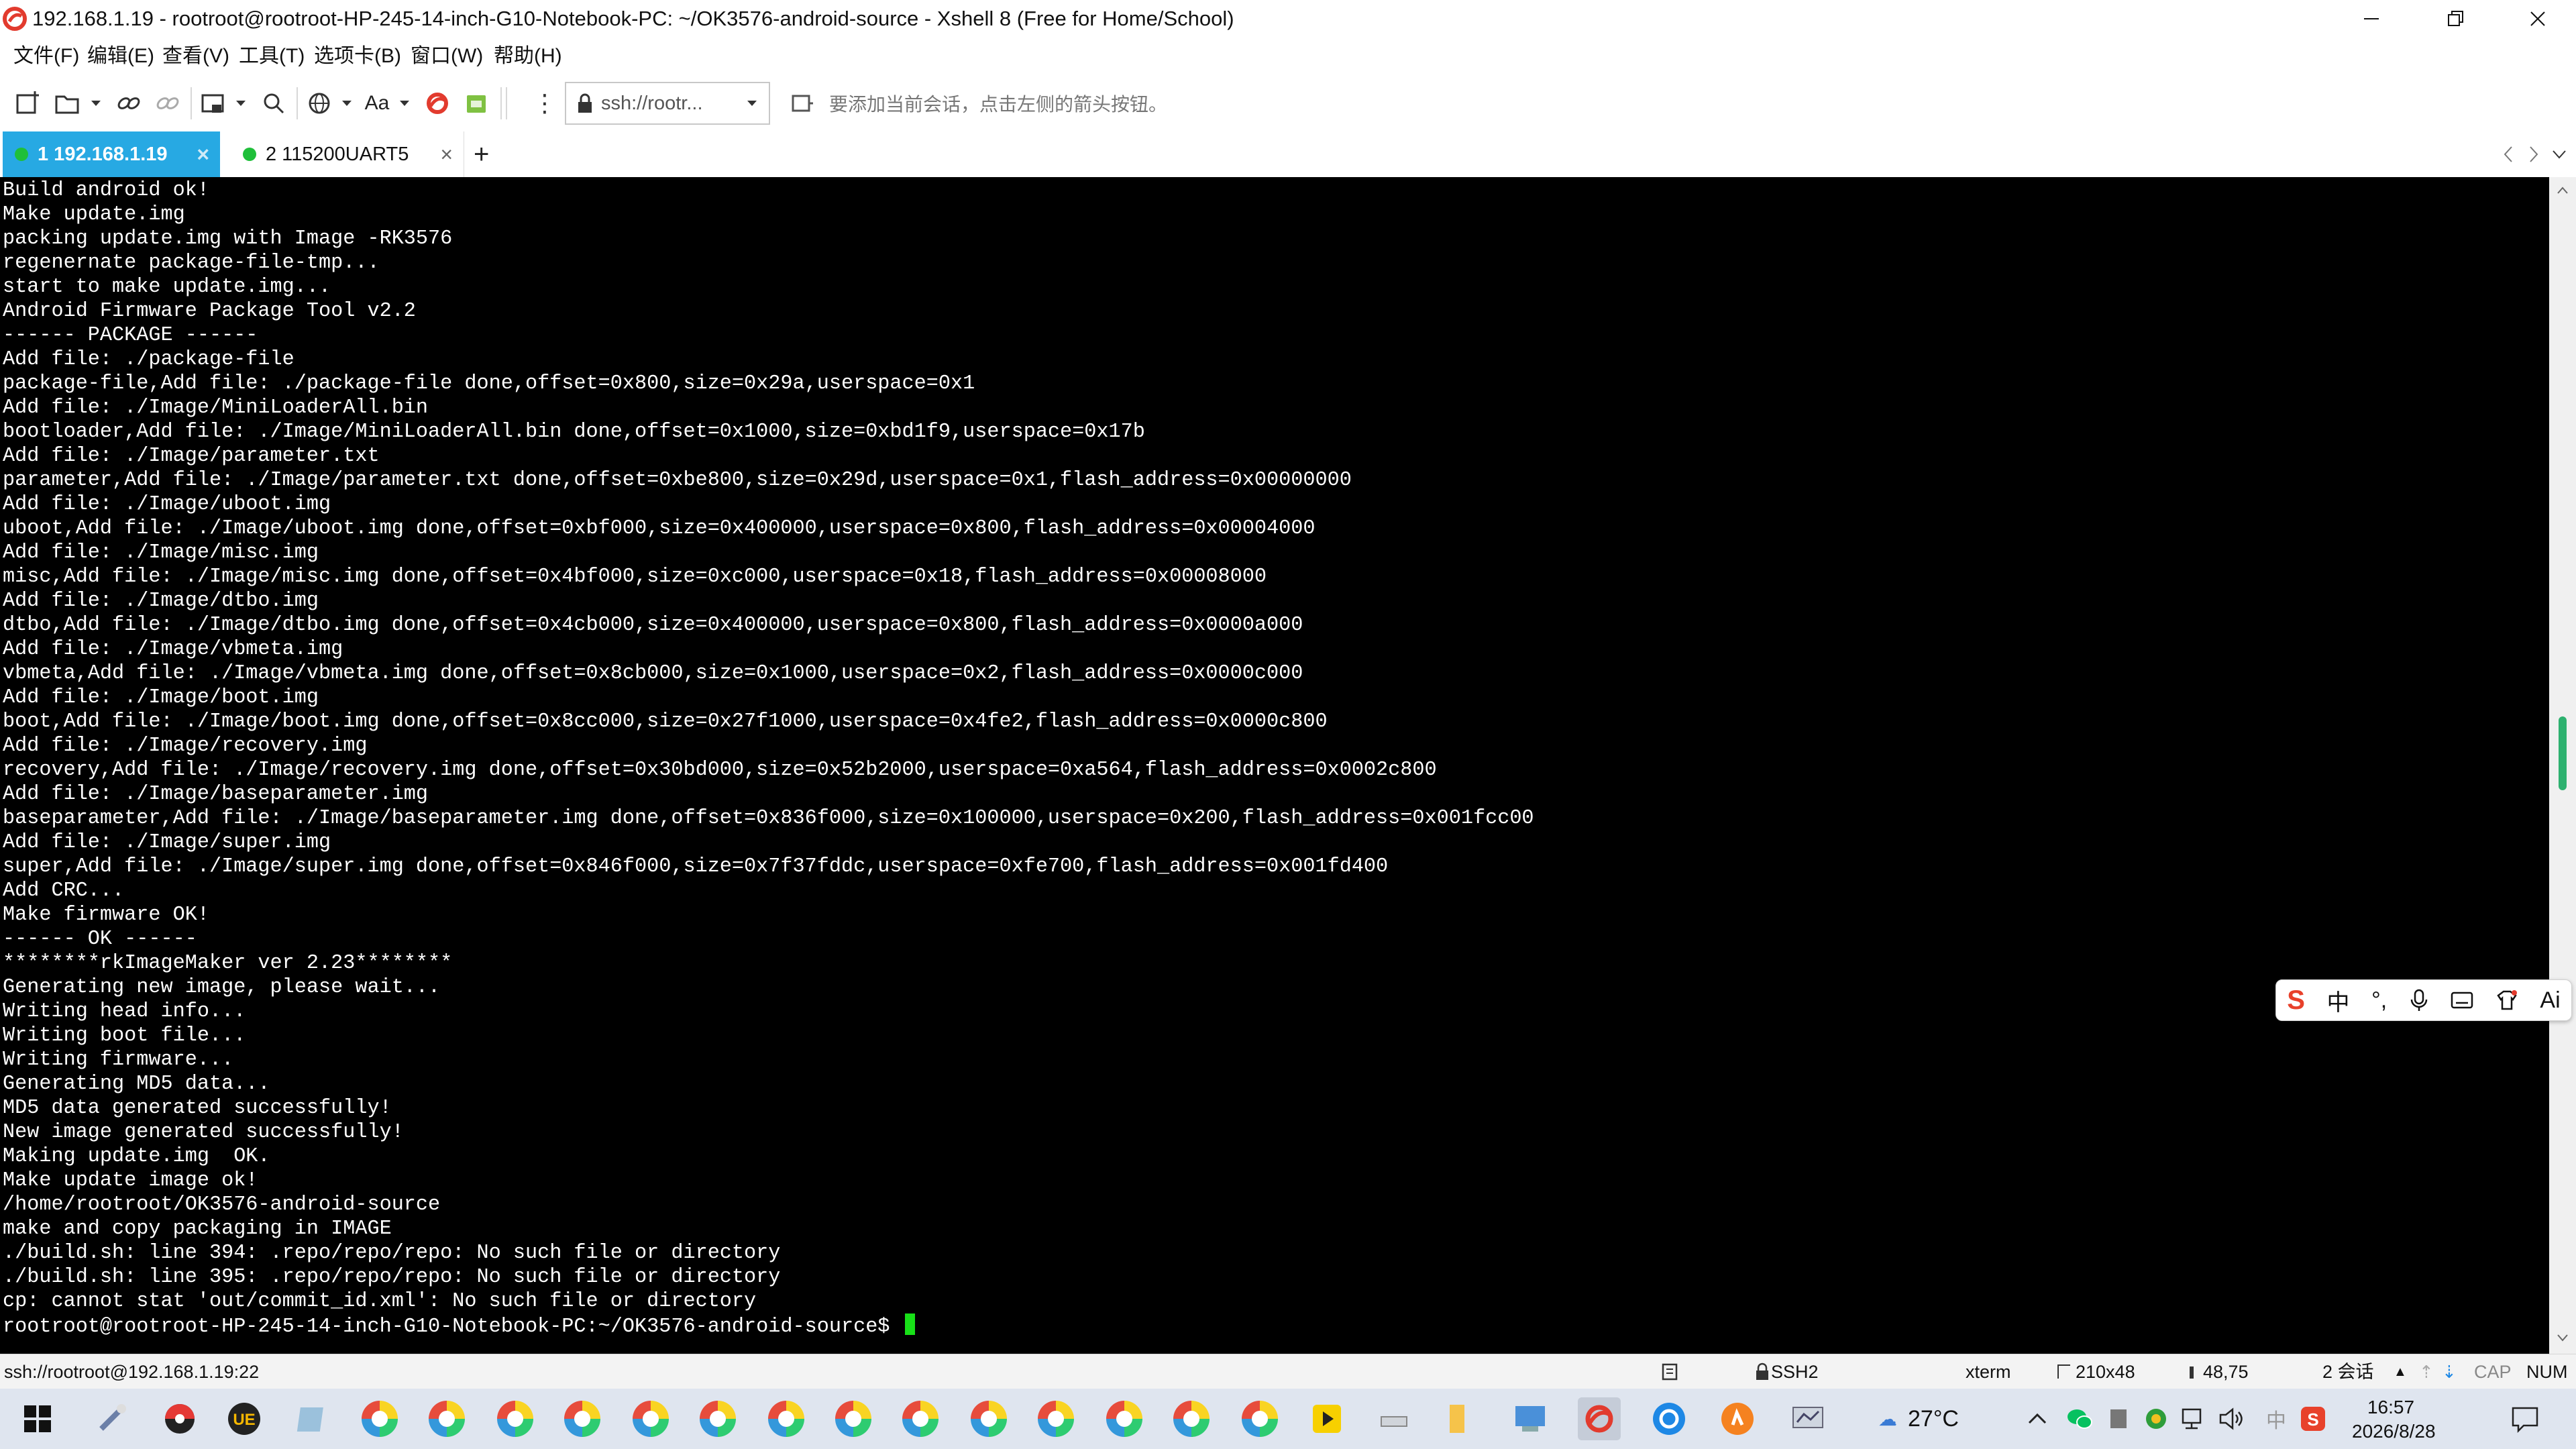 This screenshot has width=2576, height=1449. Describe the element at coordinates (2400, 1371) in the screenshot. I see `chevron-up-icon: ▲` at that location.